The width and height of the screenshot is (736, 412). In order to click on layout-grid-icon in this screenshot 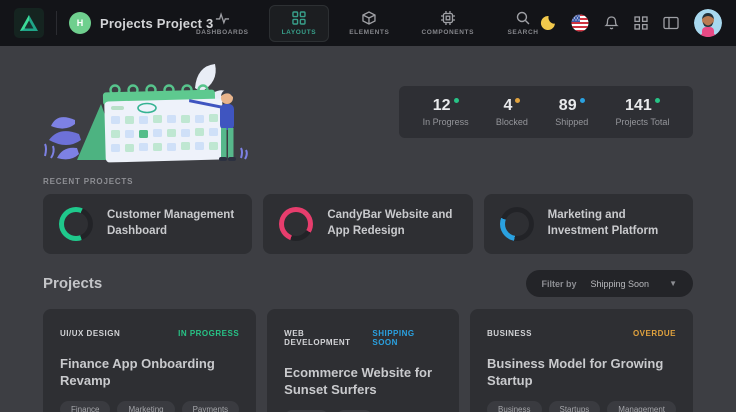, I will do `click(299, 17)`.